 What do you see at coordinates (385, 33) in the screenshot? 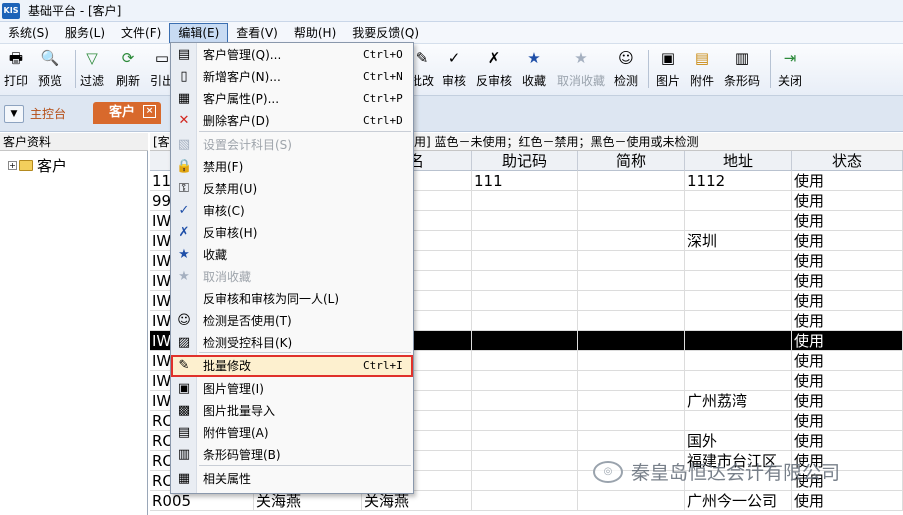
I see `menu-feedback: 我要反馈(Q)` at bounding box center [385, 33].